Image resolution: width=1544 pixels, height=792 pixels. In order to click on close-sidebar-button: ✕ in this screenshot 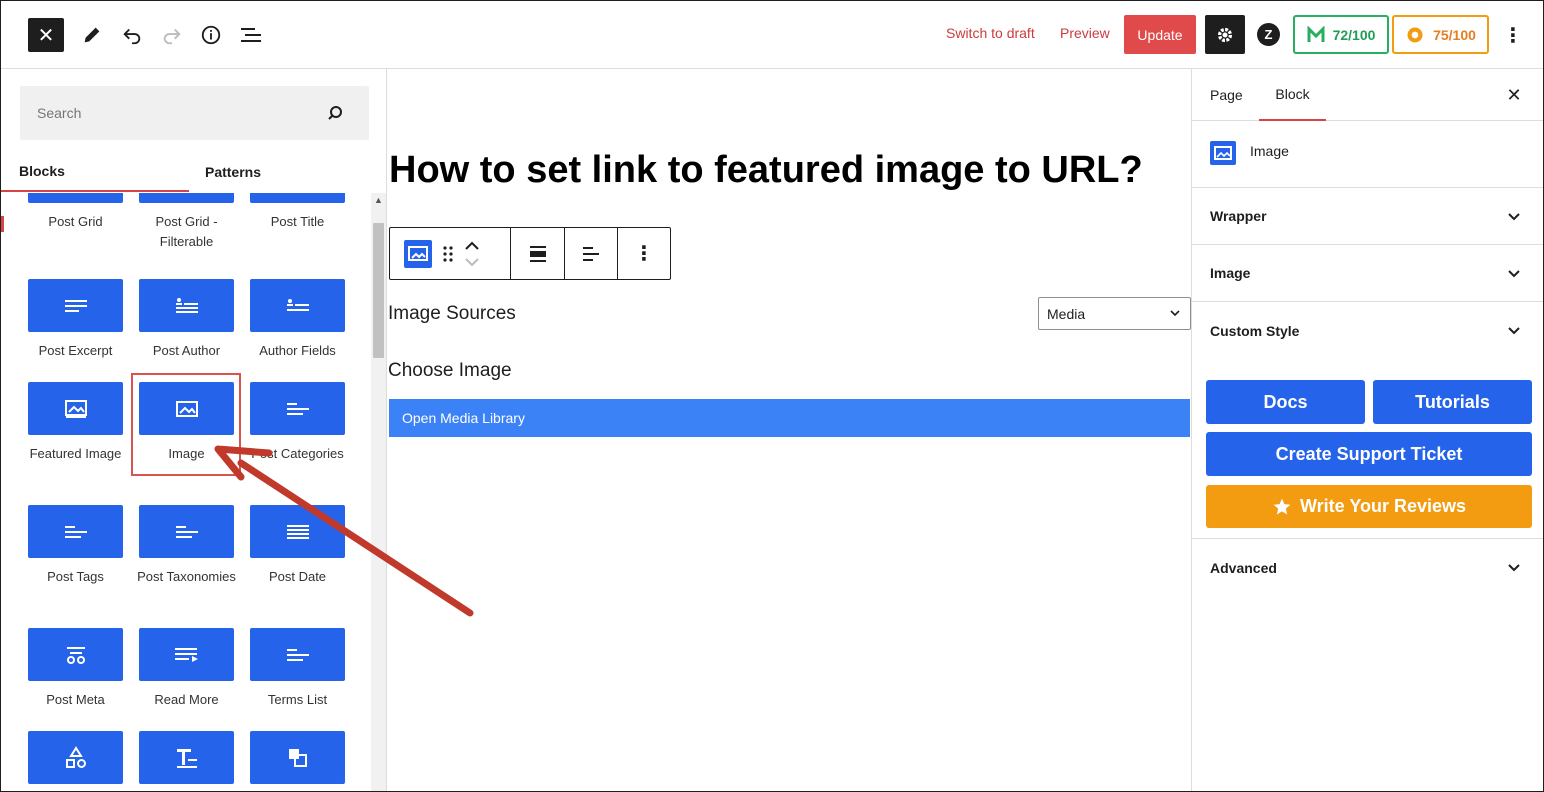, I will do `click(1514, 95)`.